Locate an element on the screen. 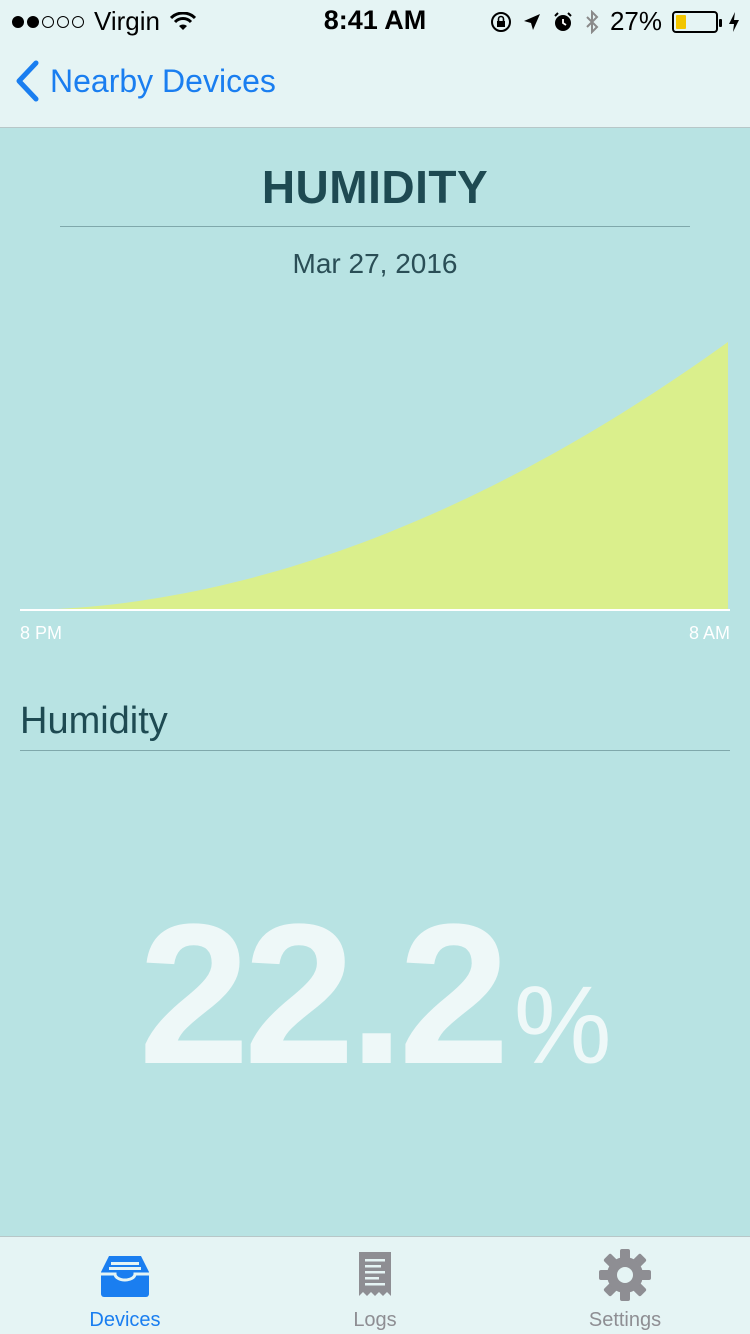 The width and height of the screenshot is (750, 1334). tab-devices: Devices is located at coordinates (125, 1285).